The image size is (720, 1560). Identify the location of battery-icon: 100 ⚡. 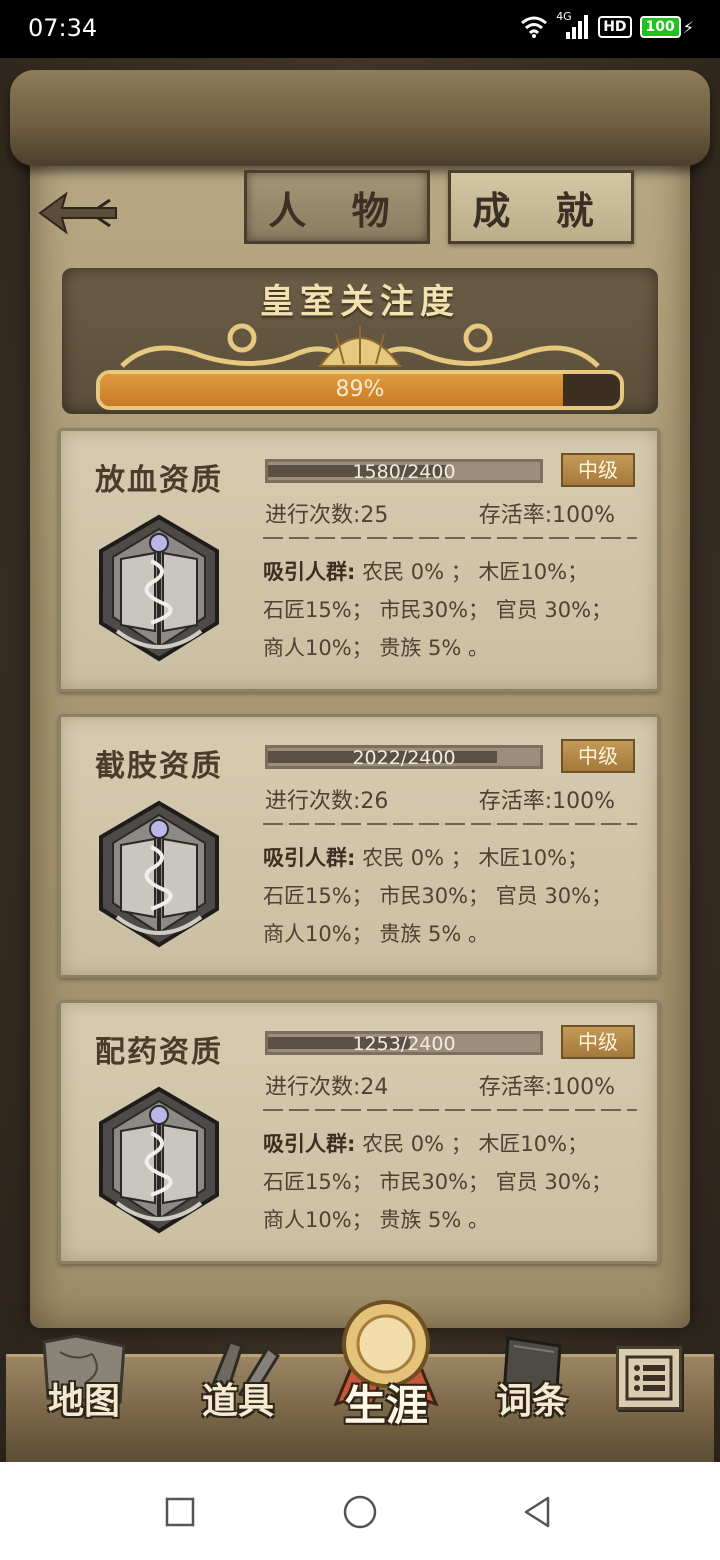
(666, 27).